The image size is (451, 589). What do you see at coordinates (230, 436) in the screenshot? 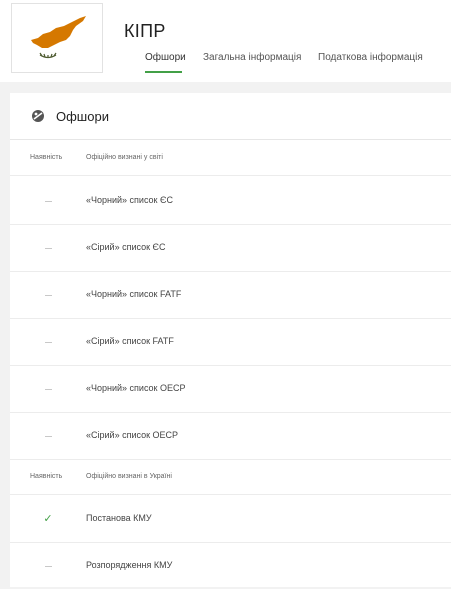
I see `table-row: «Сірий» список OECP` at bounding box center [230, 436].